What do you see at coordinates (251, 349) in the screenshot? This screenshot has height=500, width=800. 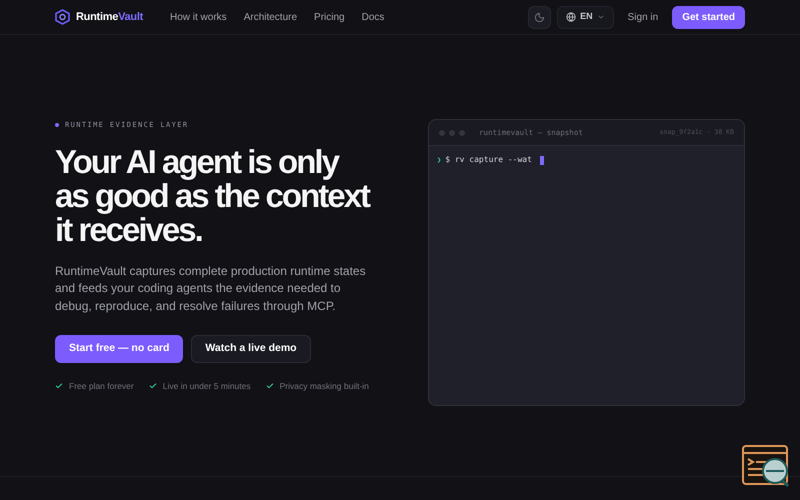 I see `watch-demo-button: Watch a live demo` at bounding box center [251, 349].